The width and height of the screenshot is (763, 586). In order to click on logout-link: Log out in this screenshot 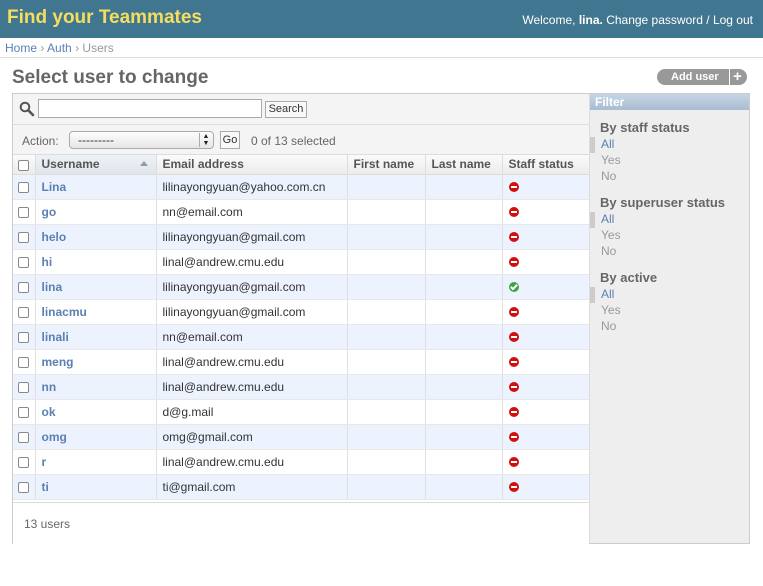, I will do `click(733, 20)`.